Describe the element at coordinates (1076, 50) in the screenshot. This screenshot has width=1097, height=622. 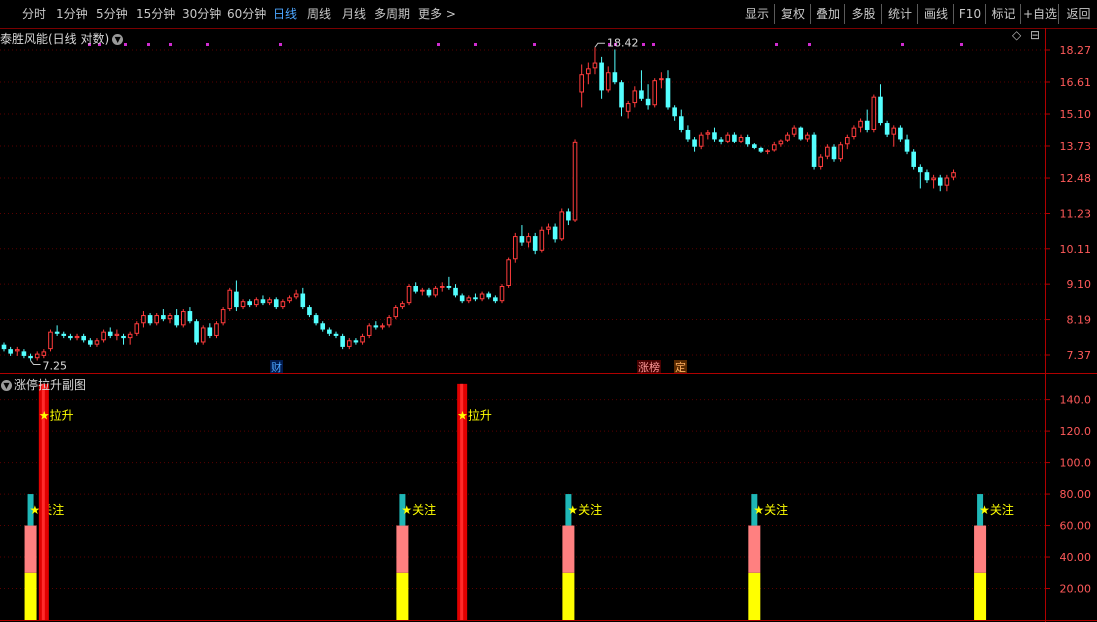
I see `y-tick-label: 18.27` at that location.